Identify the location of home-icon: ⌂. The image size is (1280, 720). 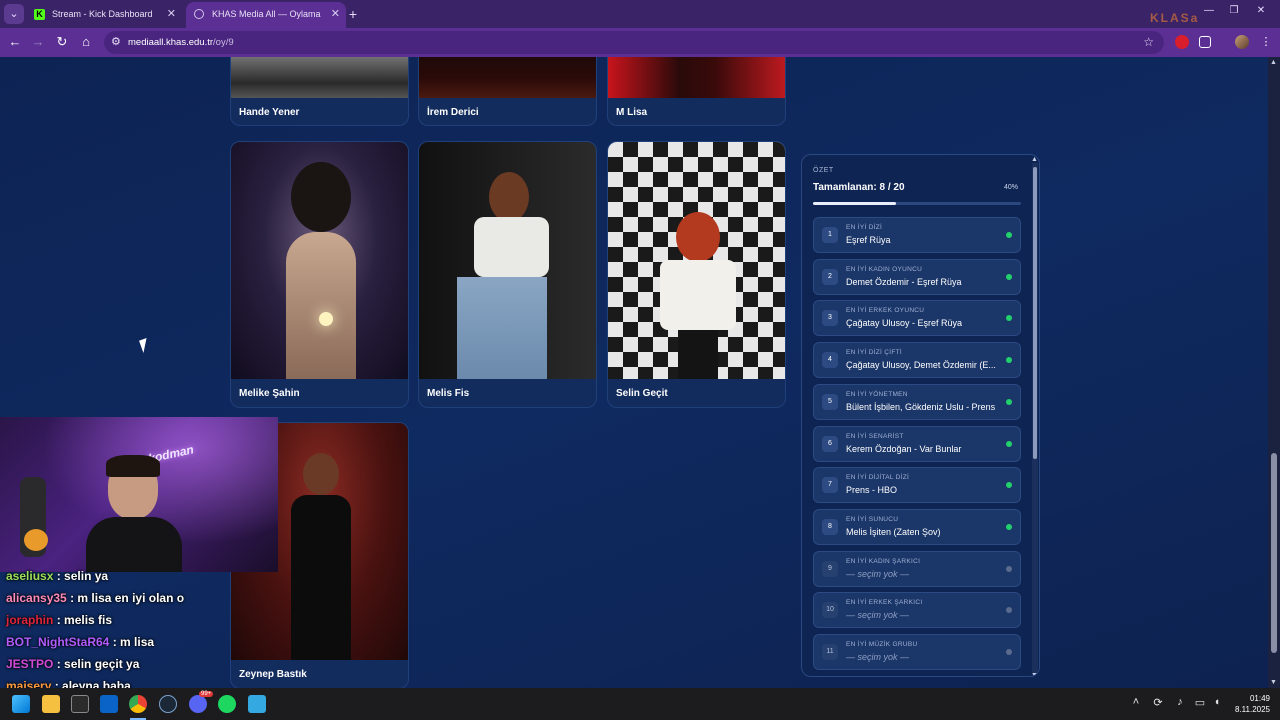
(86, 42).